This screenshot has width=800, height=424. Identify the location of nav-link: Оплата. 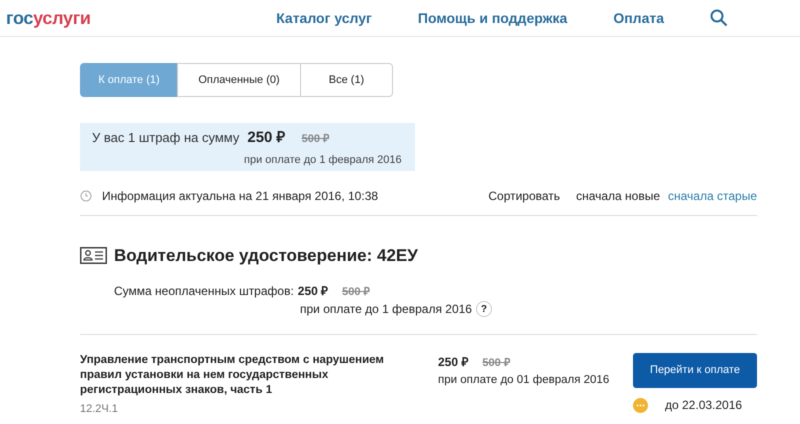
(638, 18).